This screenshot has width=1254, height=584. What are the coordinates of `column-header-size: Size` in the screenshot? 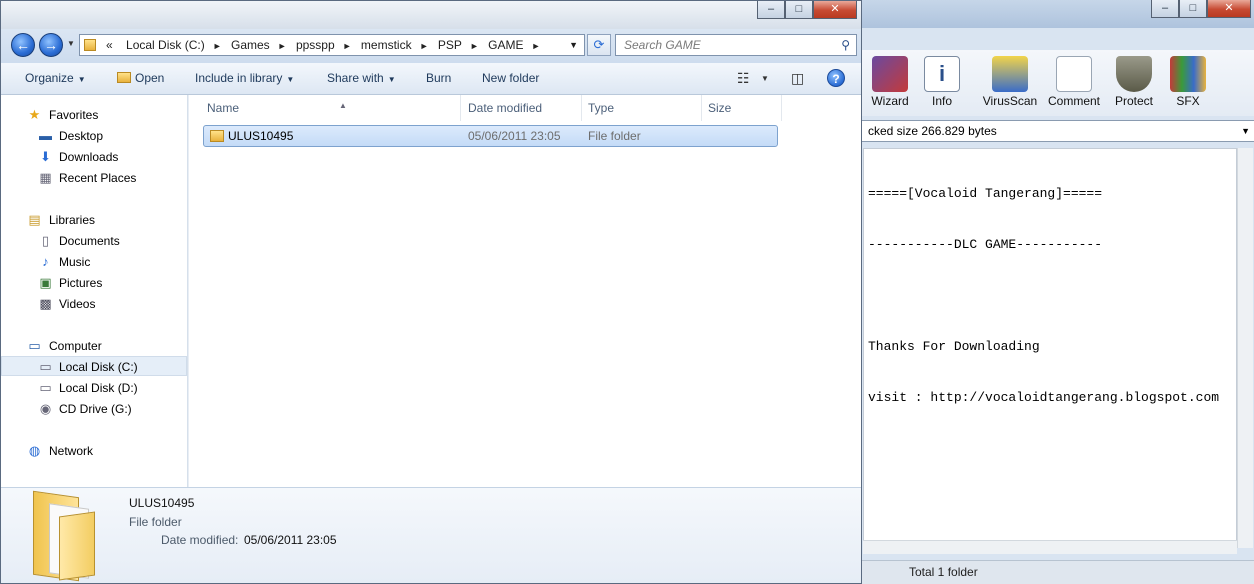 It's located at (742, 108).